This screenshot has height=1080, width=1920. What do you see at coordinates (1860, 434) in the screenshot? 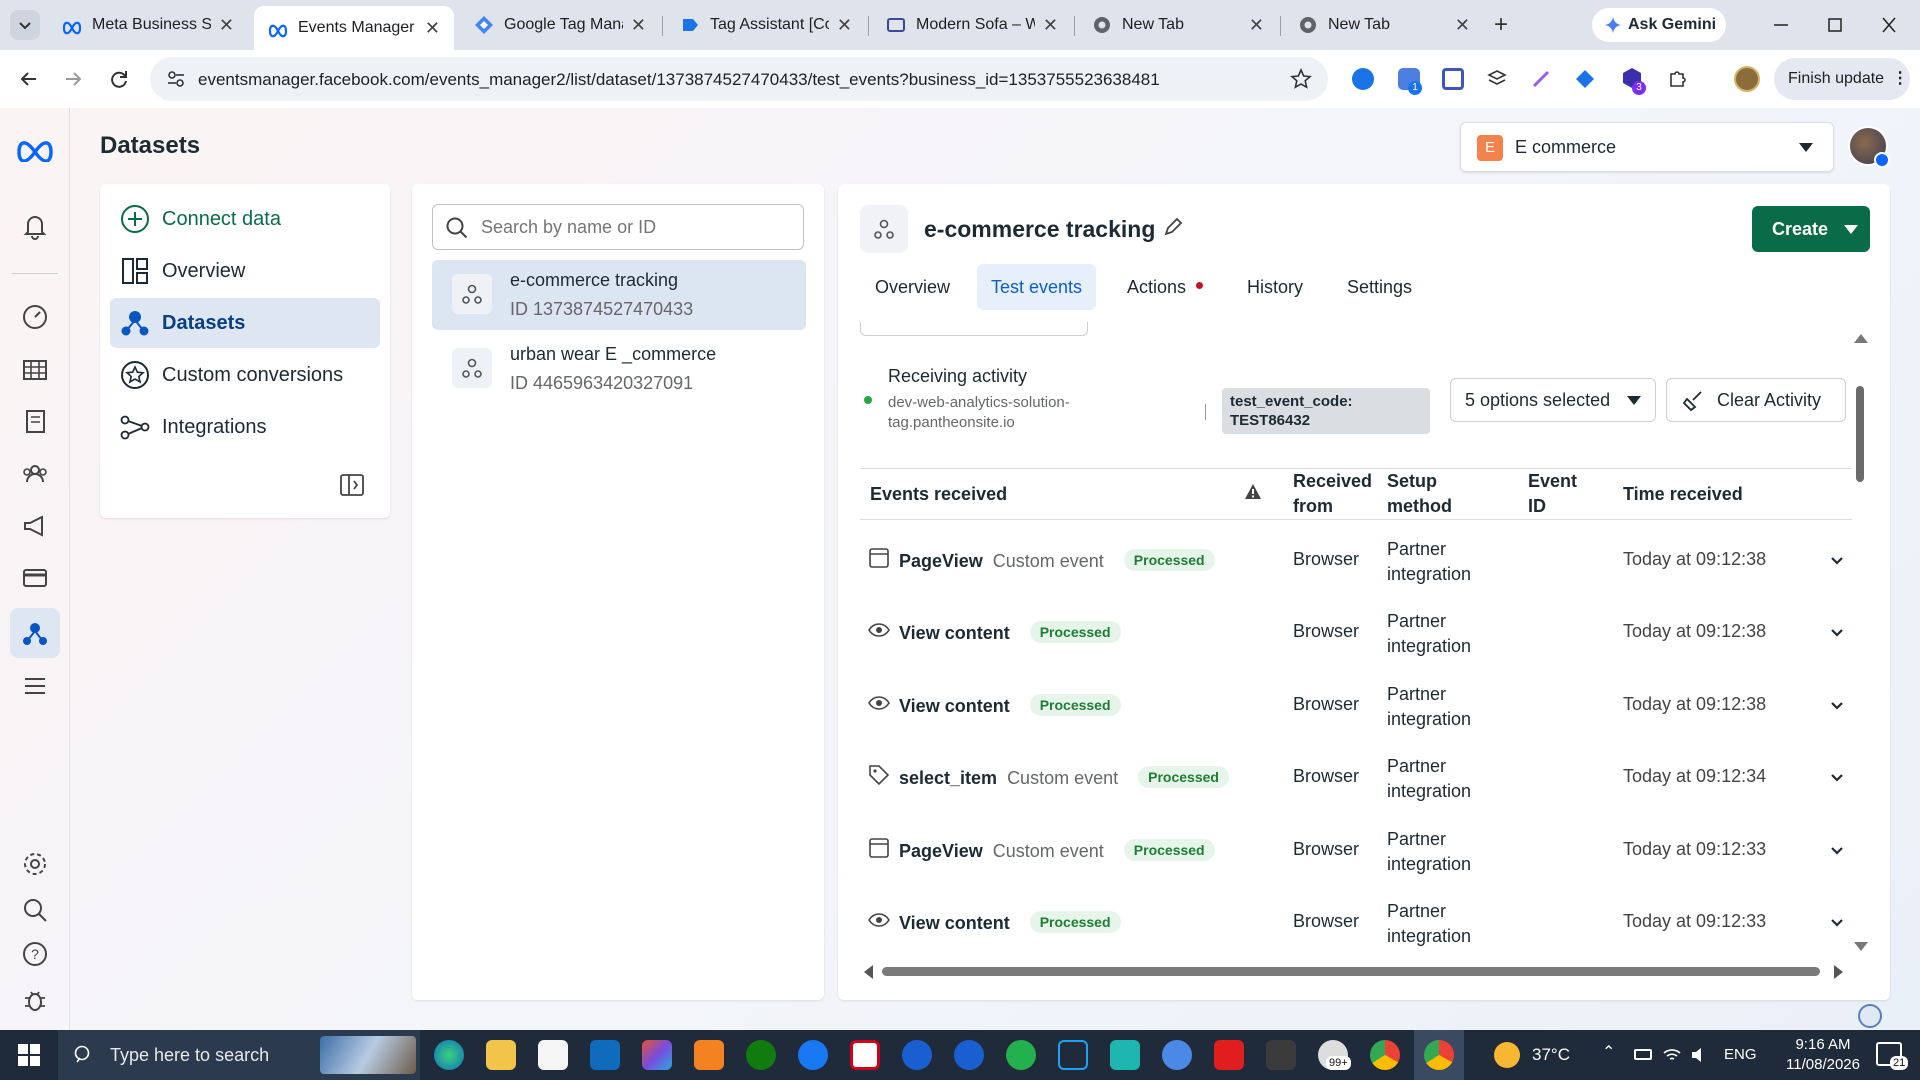
I see `vertical-scrollbar-thumb` at bounding box center [1860, 434].